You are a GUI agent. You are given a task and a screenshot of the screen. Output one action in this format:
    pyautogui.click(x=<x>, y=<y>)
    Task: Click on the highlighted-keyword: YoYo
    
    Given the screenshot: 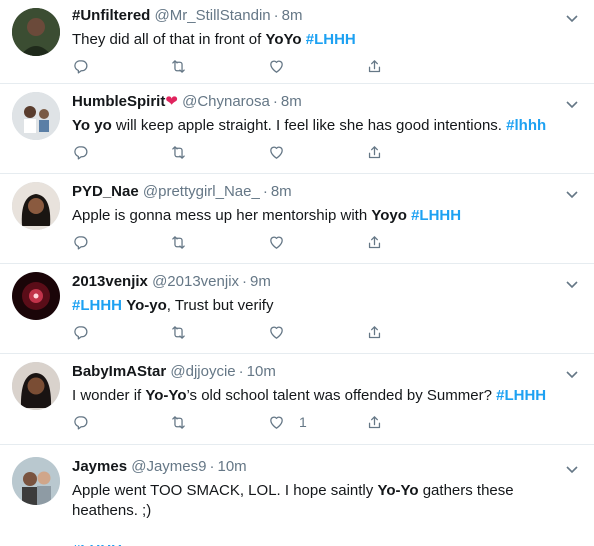 What is the action you would take?
    pyautogui.click(x=283, y=39)
    